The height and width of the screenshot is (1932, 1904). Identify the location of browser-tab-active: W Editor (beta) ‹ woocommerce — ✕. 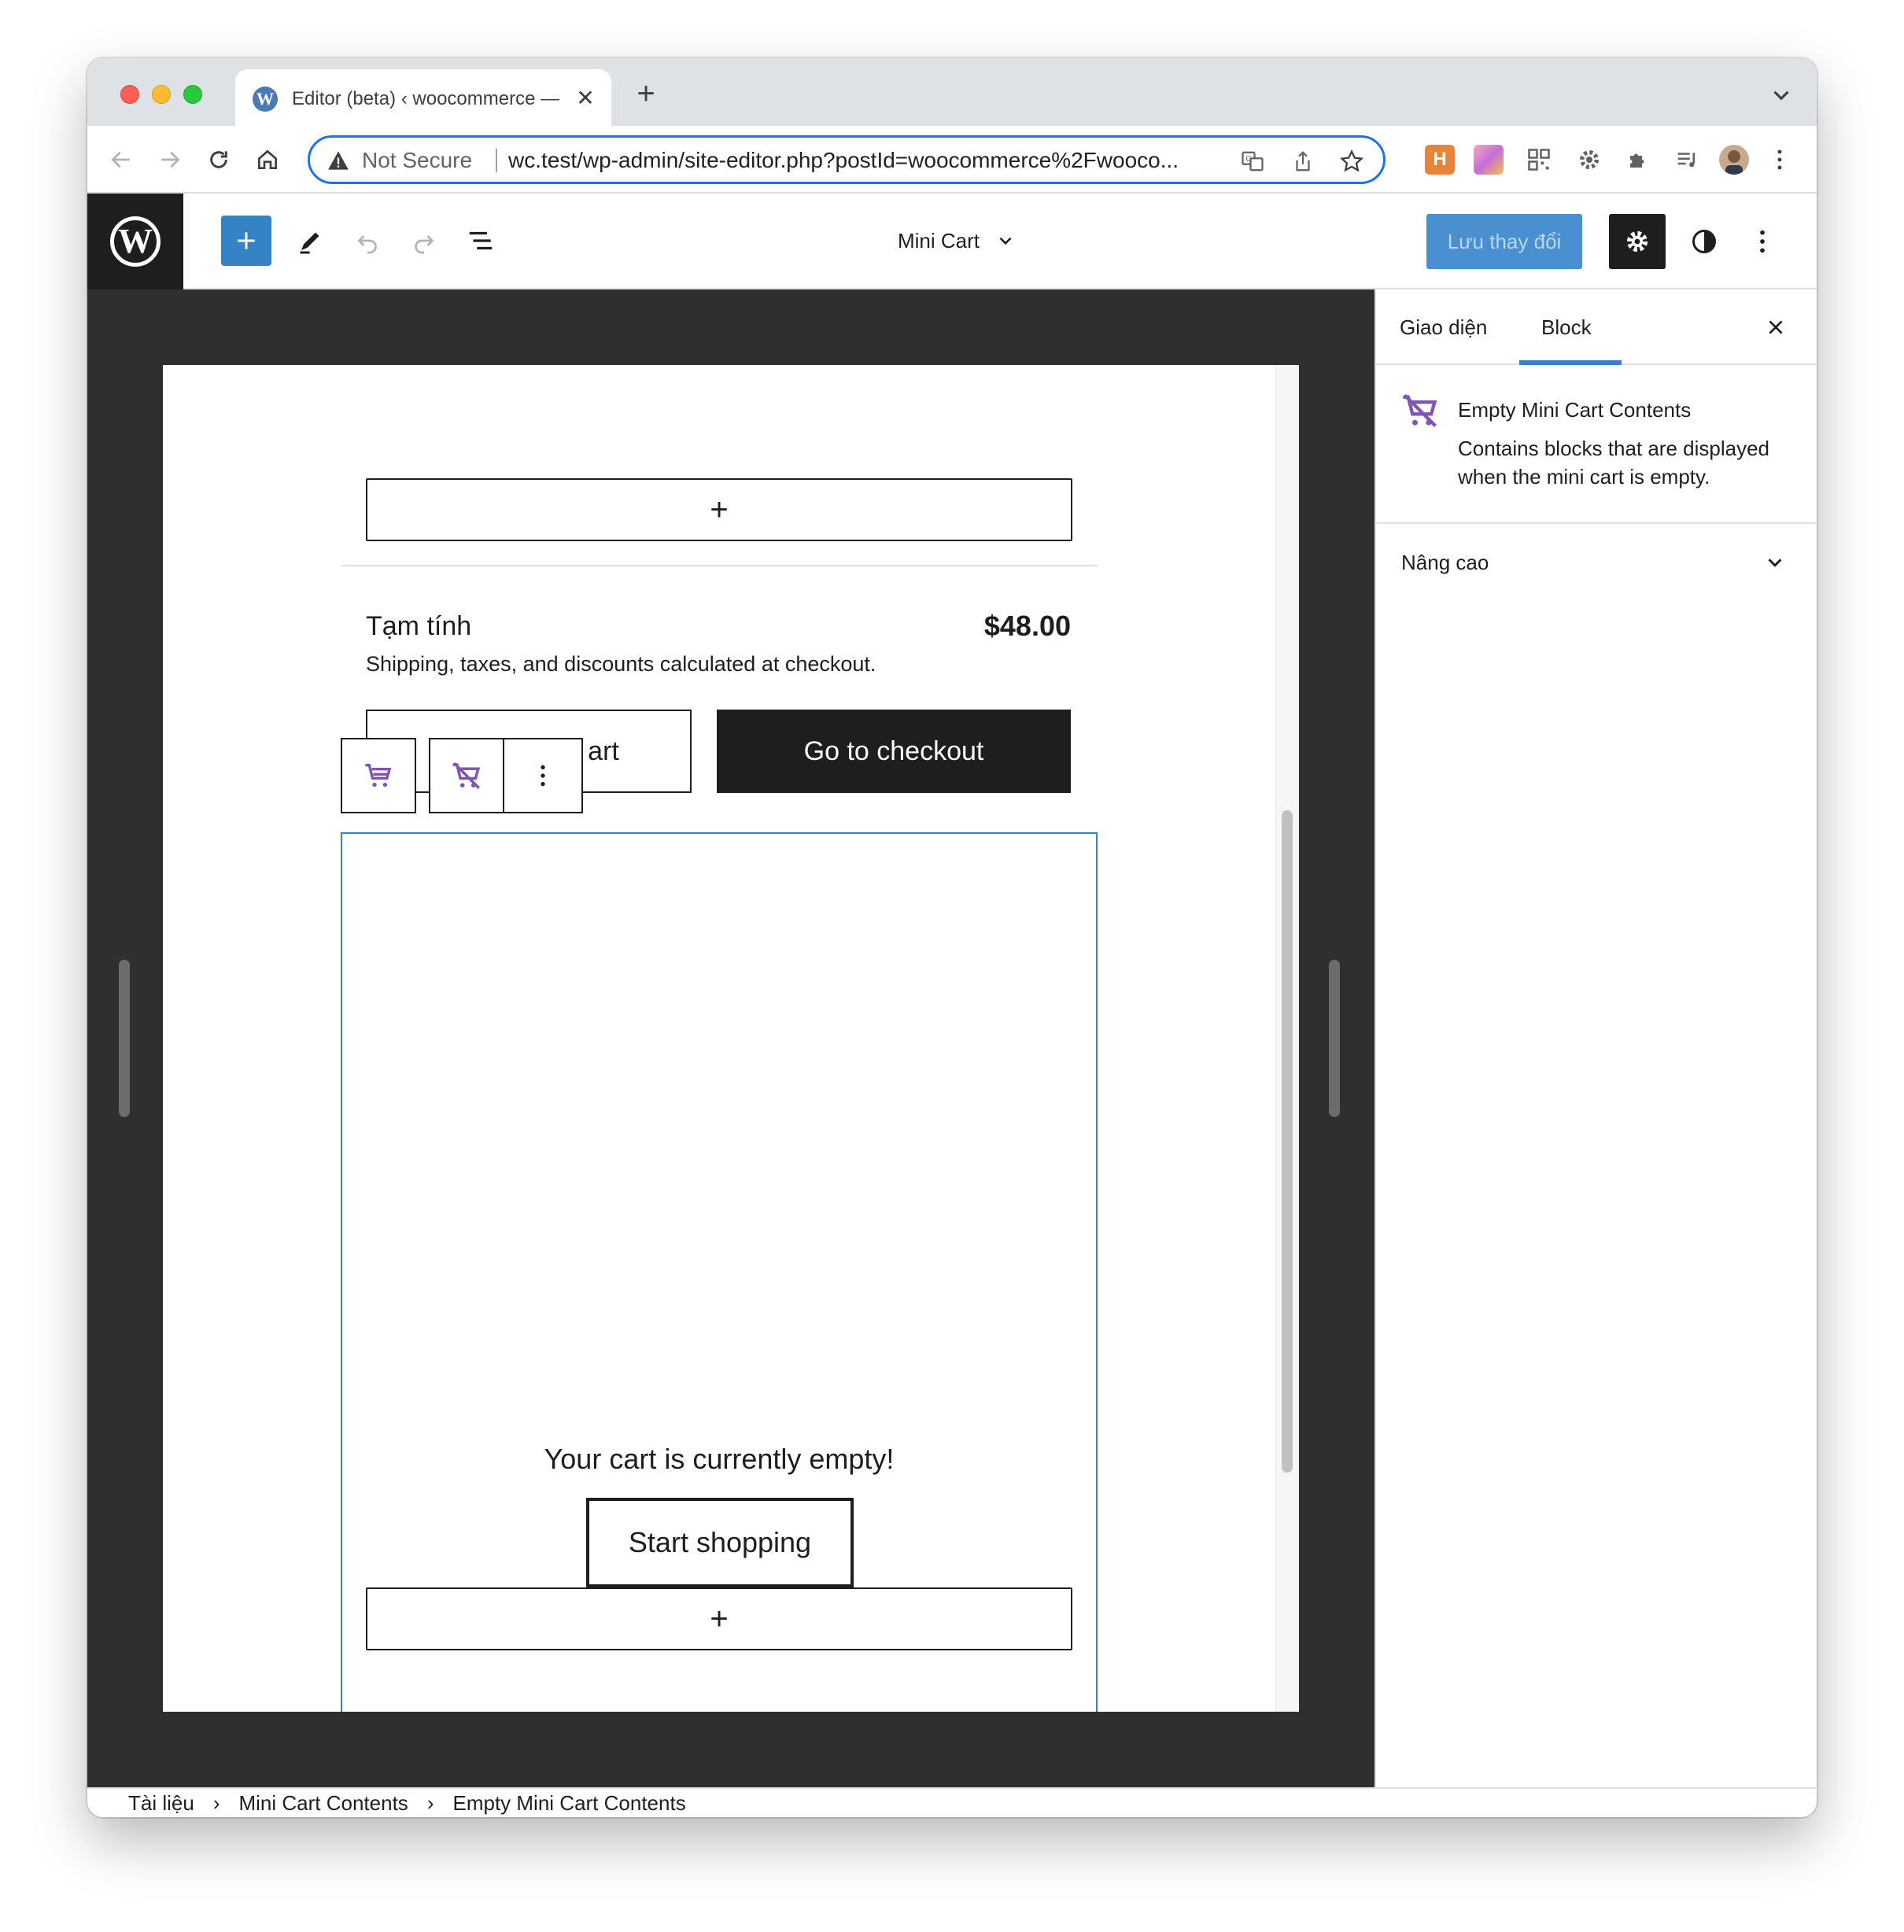
(423, 97).